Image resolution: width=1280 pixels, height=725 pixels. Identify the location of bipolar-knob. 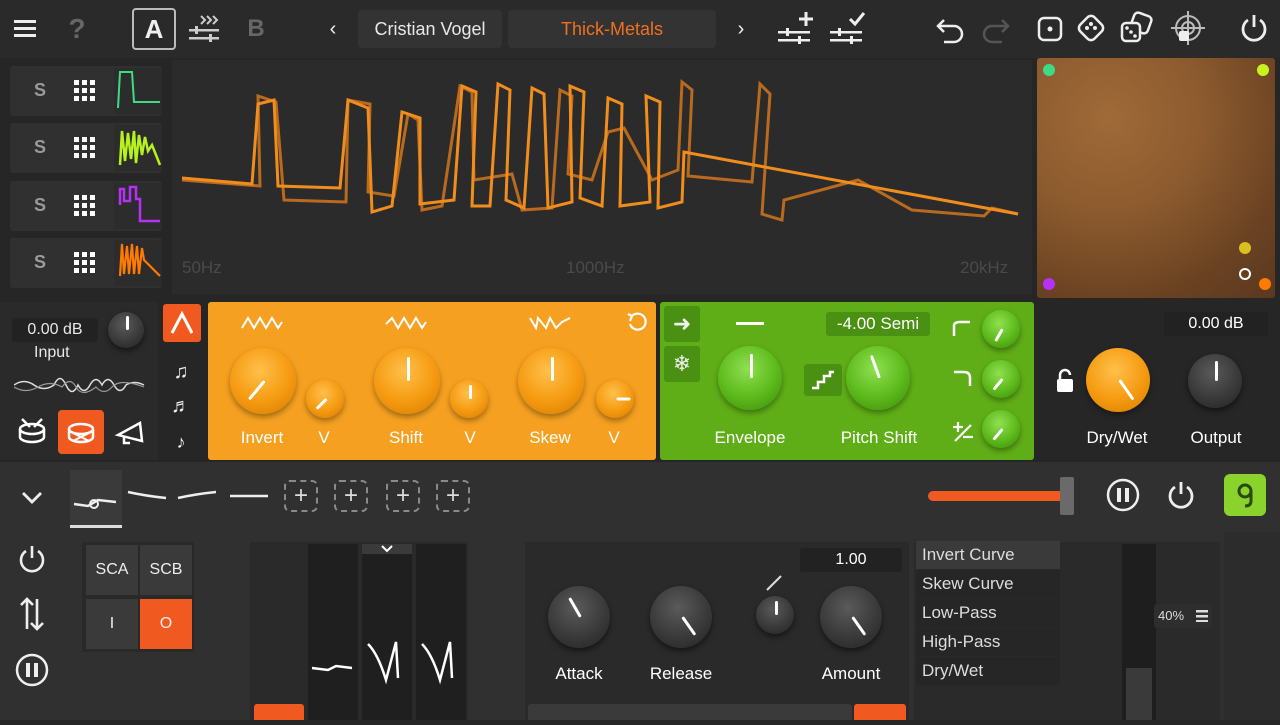
(1001, 429).